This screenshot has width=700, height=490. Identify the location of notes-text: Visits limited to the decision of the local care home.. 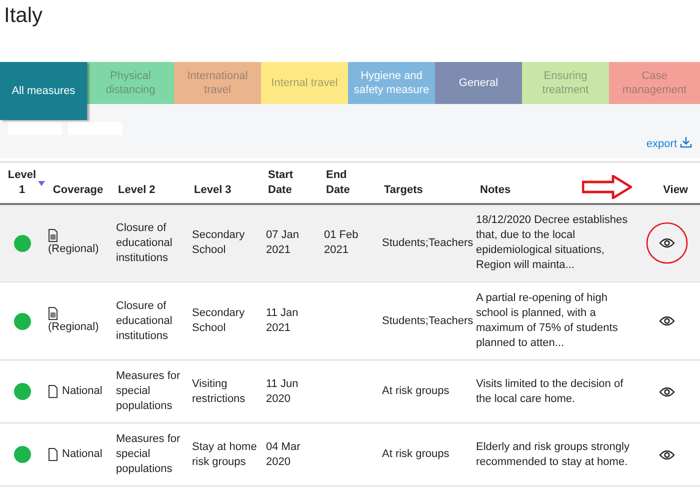
(550, 391).